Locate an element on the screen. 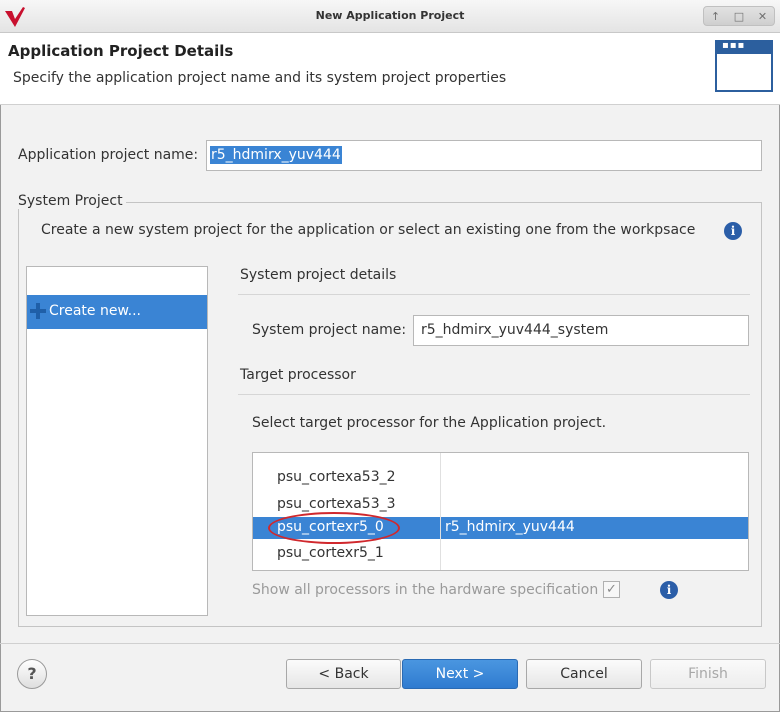 The height and width of the screenshot is (712, 780). help-button: ? is located at coordinates (32, 674).